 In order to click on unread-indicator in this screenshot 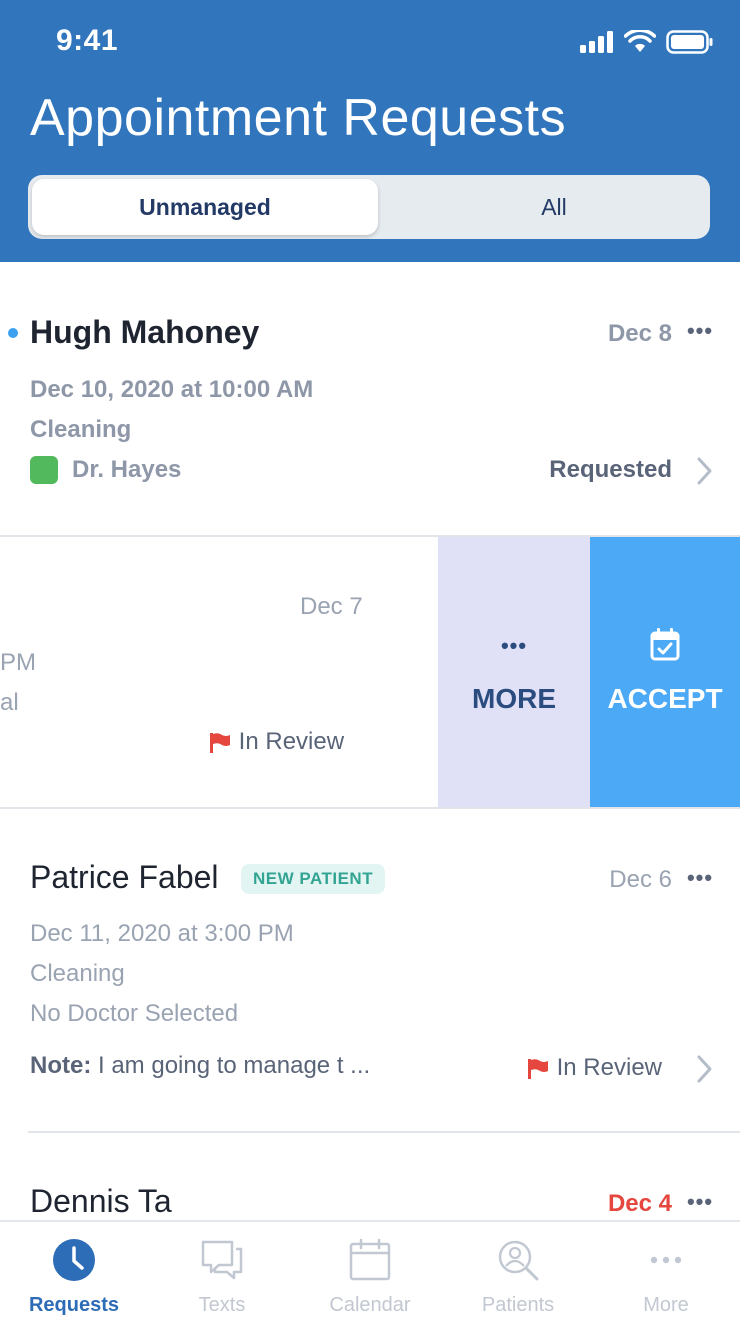, I will do `click(13, 333)`.